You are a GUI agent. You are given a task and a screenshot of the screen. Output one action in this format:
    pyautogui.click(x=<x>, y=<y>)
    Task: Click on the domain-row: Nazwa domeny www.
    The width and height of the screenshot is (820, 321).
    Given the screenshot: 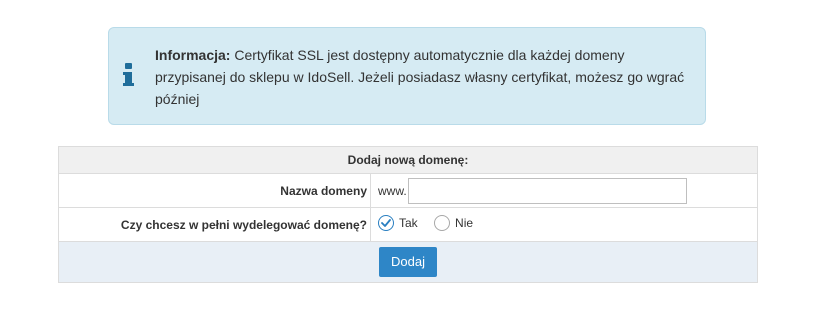 What is the action you would take?
    pyautogui.click(x=408, y=190)
    